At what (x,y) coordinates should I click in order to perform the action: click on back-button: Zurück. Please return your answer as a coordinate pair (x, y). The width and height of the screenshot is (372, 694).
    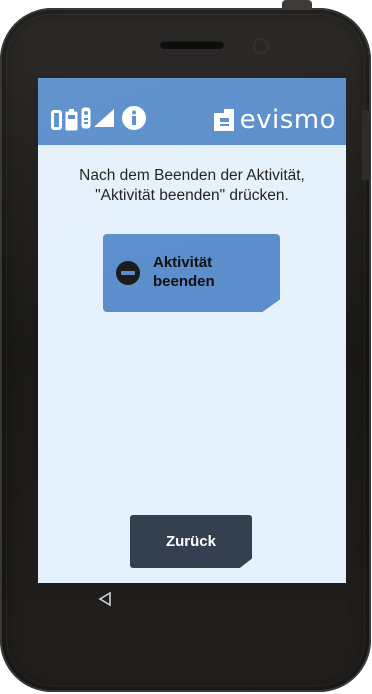
    Looking at the image, I should click on (191, 541).